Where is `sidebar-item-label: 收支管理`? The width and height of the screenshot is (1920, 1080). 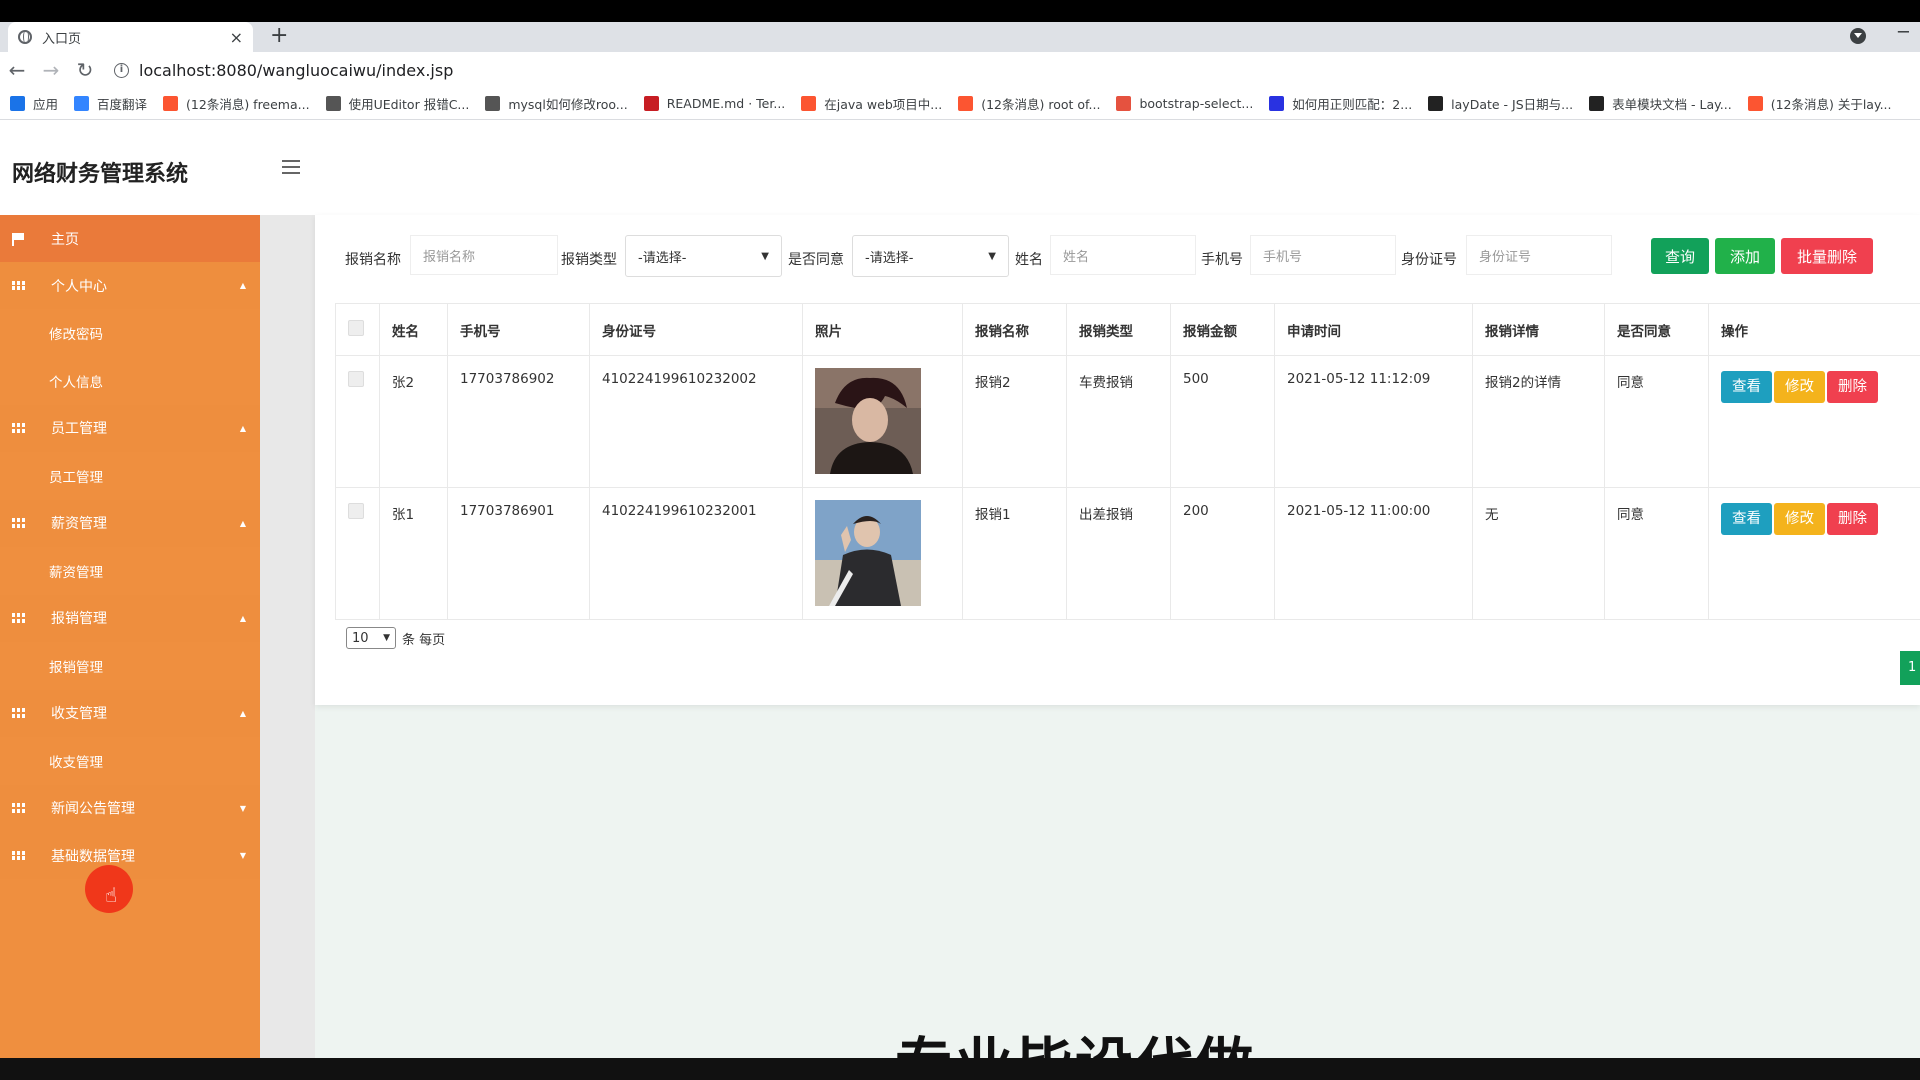
sidebar-item-label: 收支管理 is located at coordinates (76, 762).